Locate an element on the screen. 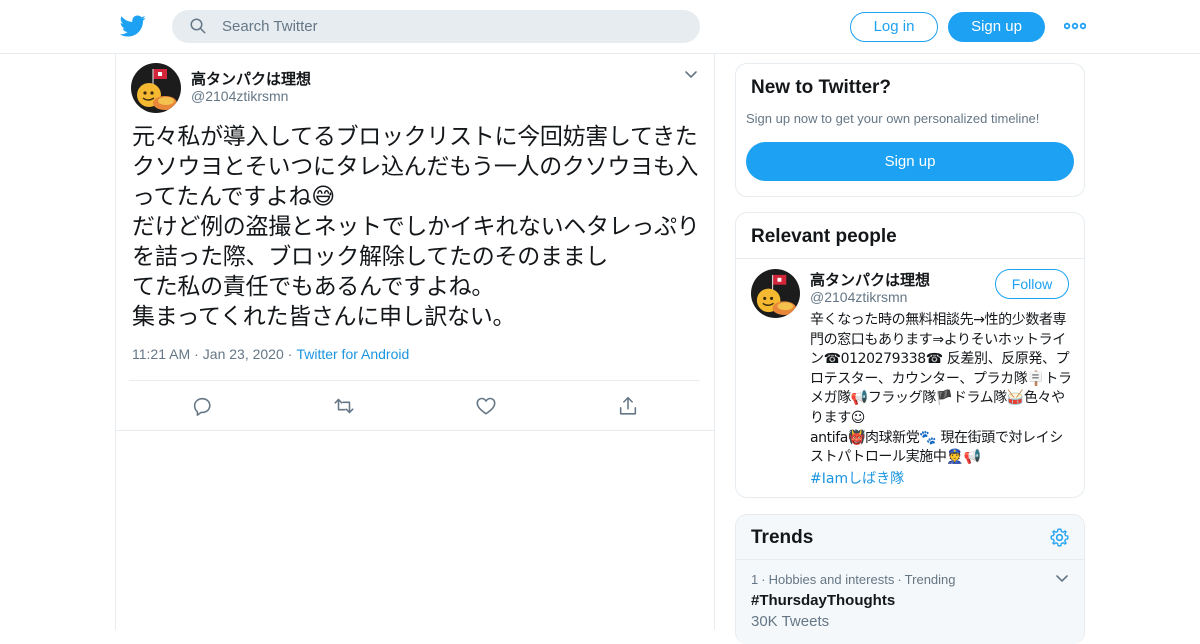  trend-meta: 1 · Hobbies and interests · Trending is located at coordinates (853, 579).